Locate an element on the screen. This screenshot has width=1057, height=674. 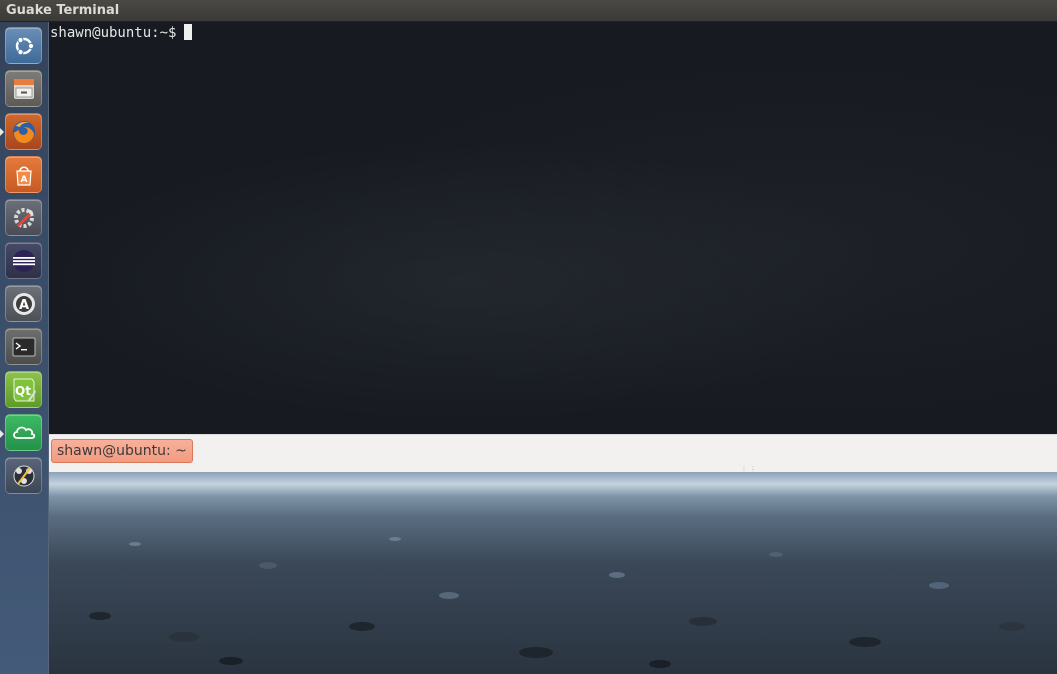
terminal-prompt-line: shawn@ubuntu:~$ is located at coordinates (121, 33).